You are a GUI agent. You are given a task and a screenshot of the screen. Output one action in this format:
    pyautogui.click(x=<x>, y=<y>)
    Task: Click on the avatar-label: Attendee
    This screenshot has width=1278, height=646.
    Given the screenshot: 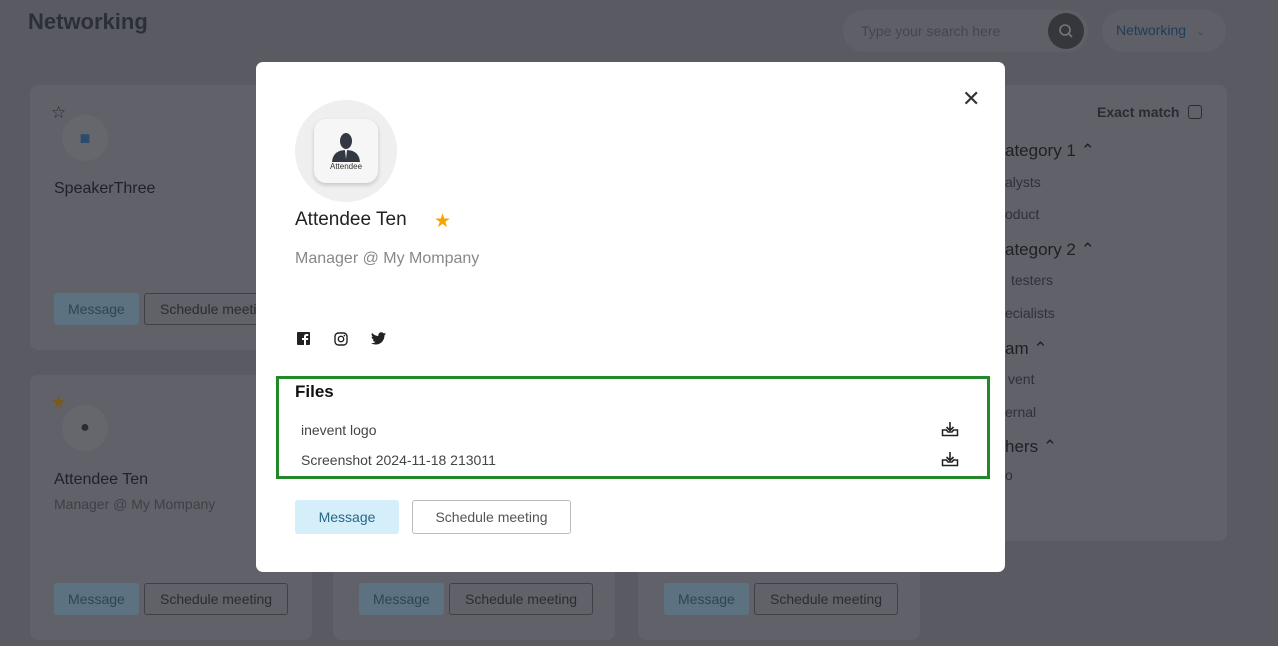 What is the action you would take?
    pyautogui.click(x=346, y=166)
    